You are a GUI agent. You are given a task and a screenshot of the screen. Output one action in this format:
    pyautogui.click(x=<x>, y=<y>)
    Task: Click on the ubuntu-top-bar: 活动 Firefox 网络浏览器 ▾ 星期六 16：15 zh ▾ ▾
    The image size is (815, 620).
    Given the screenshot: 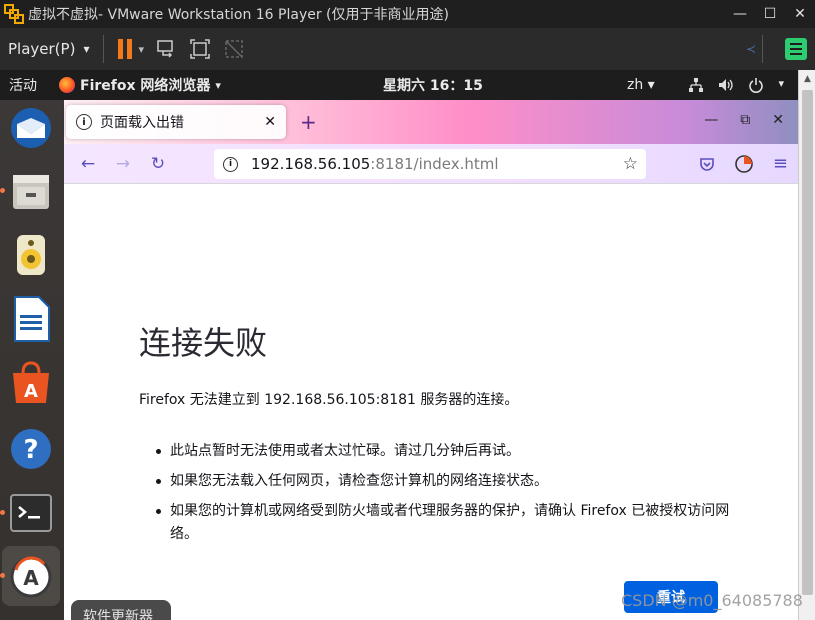 What is the action you would take?
    pyautogui.click(x=399, y=85)
    